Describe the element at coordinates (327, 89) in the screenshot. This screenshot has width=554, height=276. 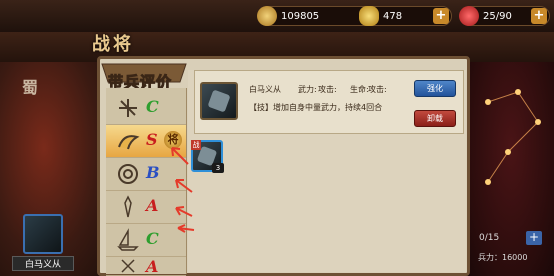
I see `stat-attack-label: 攻击:` at that location.